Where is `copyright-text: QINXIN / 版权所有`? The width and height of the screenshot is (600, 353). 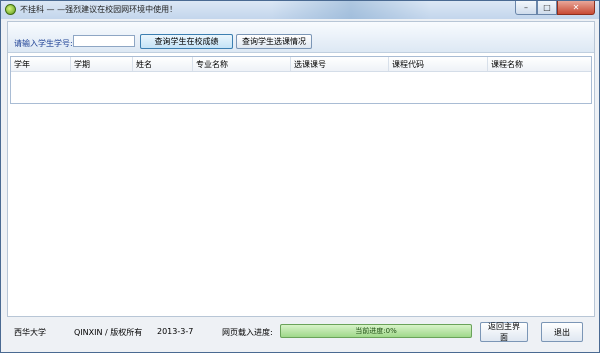
copyright-text: QINXIN / 版权所有 is located at coordinates (108, 332).